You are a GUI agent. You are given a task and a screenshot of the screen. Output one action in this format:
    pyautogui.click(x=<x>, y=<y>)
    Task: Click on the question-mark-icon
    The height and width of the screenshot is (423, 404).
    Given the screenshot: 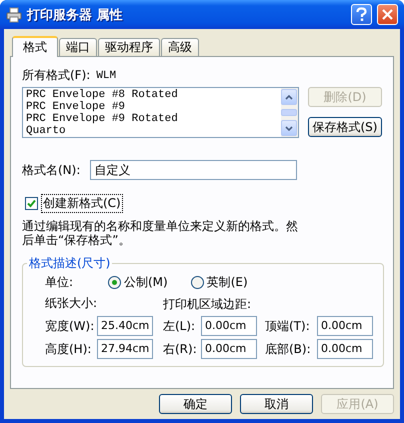 What is the action you would take?
    pyautogui.click(x=361, y=14)
    